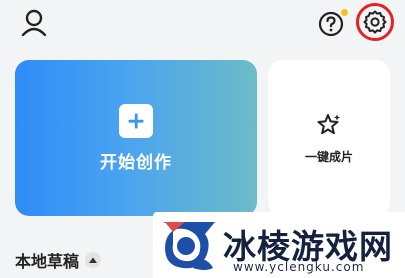 This screenshot has width=405, height=278. I want to click on settings-button, so click(375, 22).